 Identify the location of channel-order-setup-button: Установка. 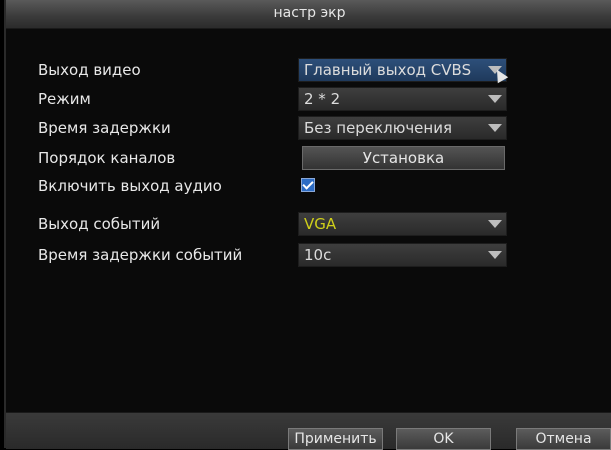
(403, 158).